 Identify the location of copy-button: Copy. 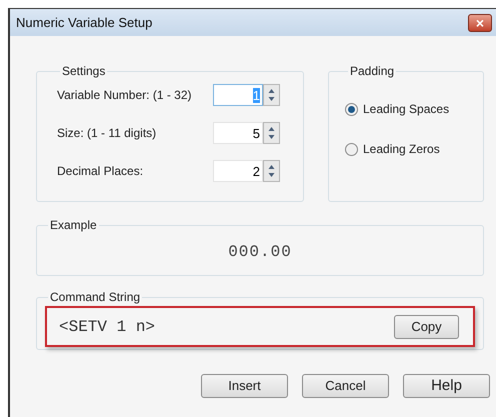
(426, 326).